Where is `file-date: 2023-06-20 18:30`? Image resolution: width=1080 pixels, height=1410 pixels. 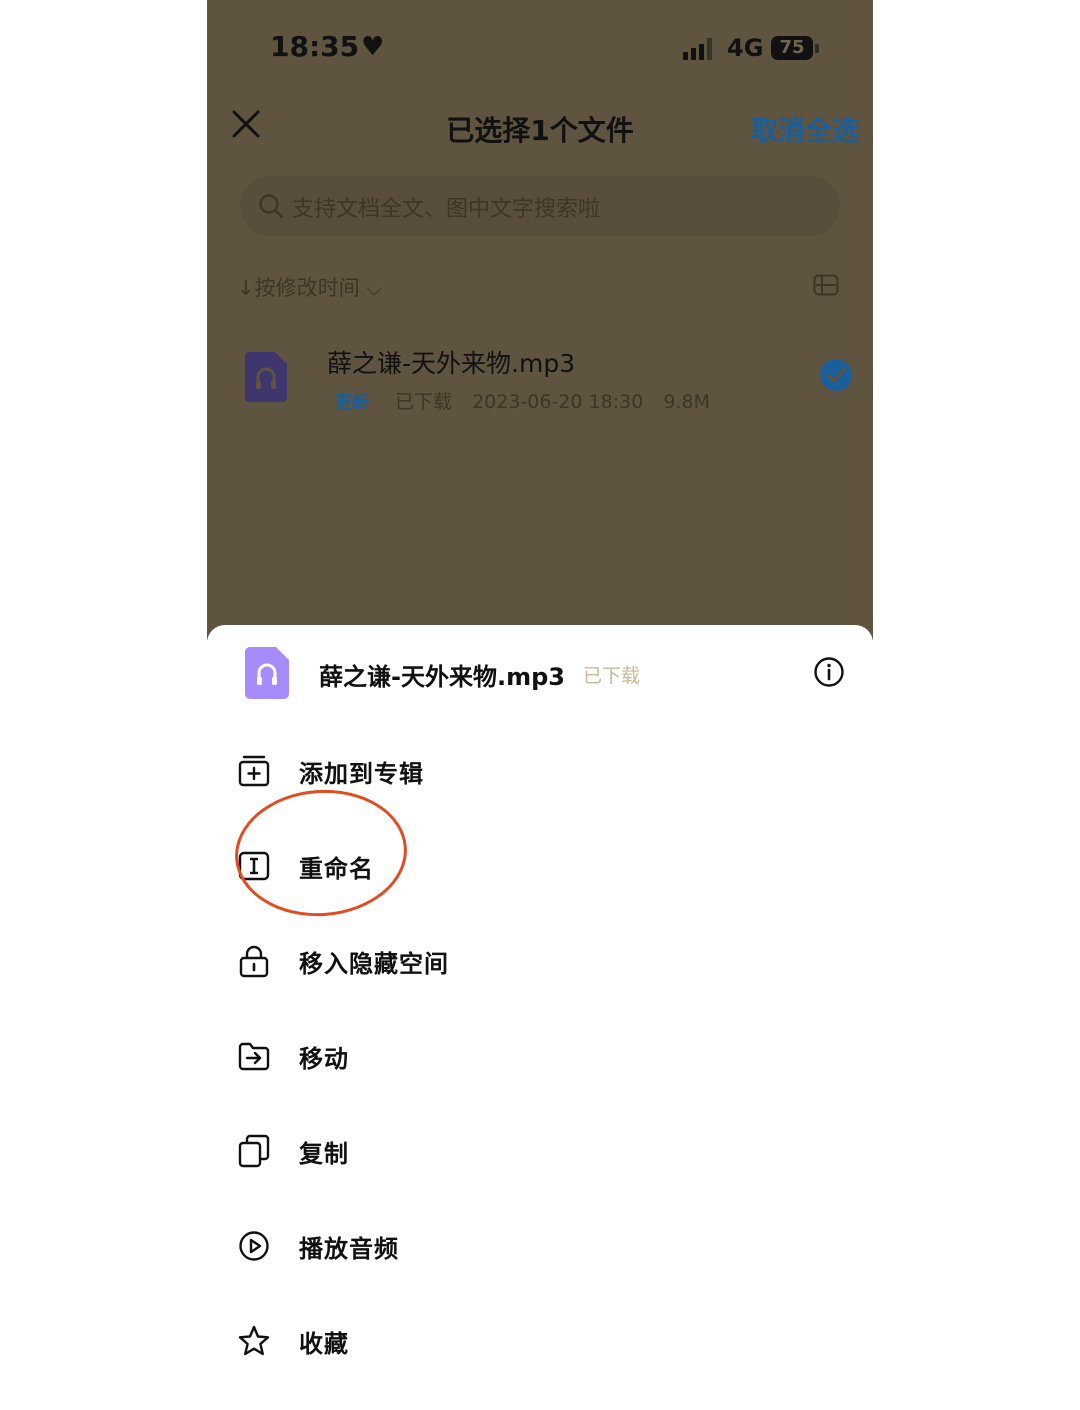 file-date: 2023-06-20 18:30 is located at coordinates (558, 402).